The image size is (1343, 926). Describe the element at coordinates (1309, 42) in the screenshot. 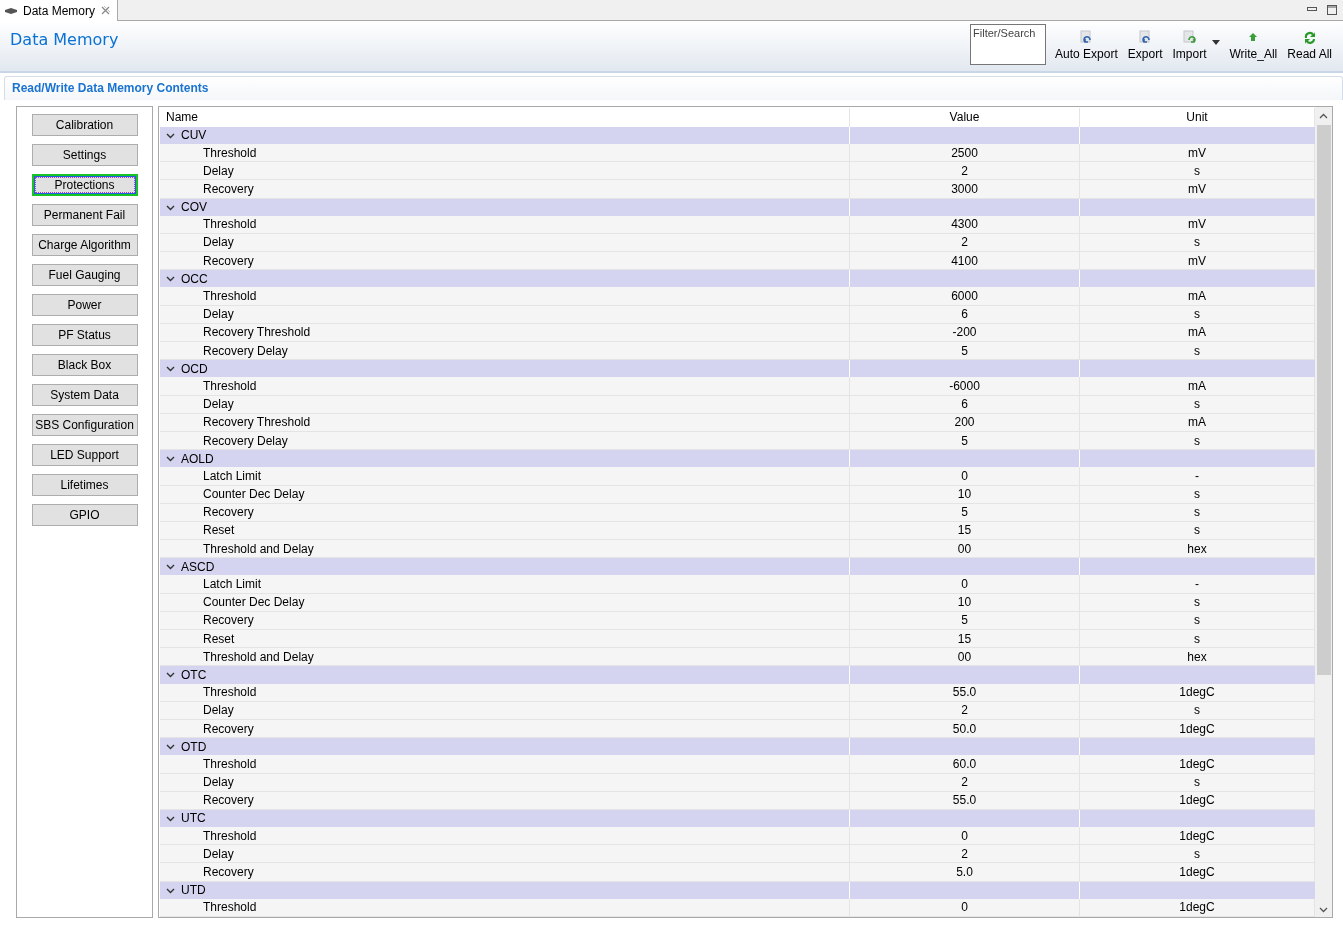

I see `toolbar-button: Read All` at that location.